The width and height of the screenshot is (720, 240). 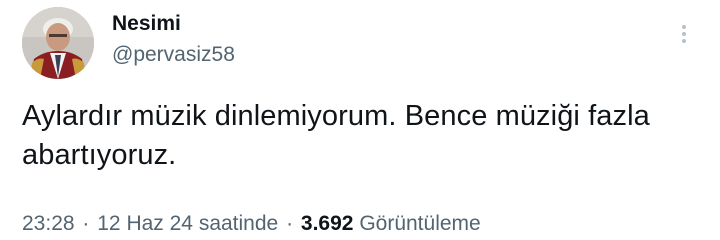 I want to click on author-handle: @pervasiz58, so click(x=173, y=55).